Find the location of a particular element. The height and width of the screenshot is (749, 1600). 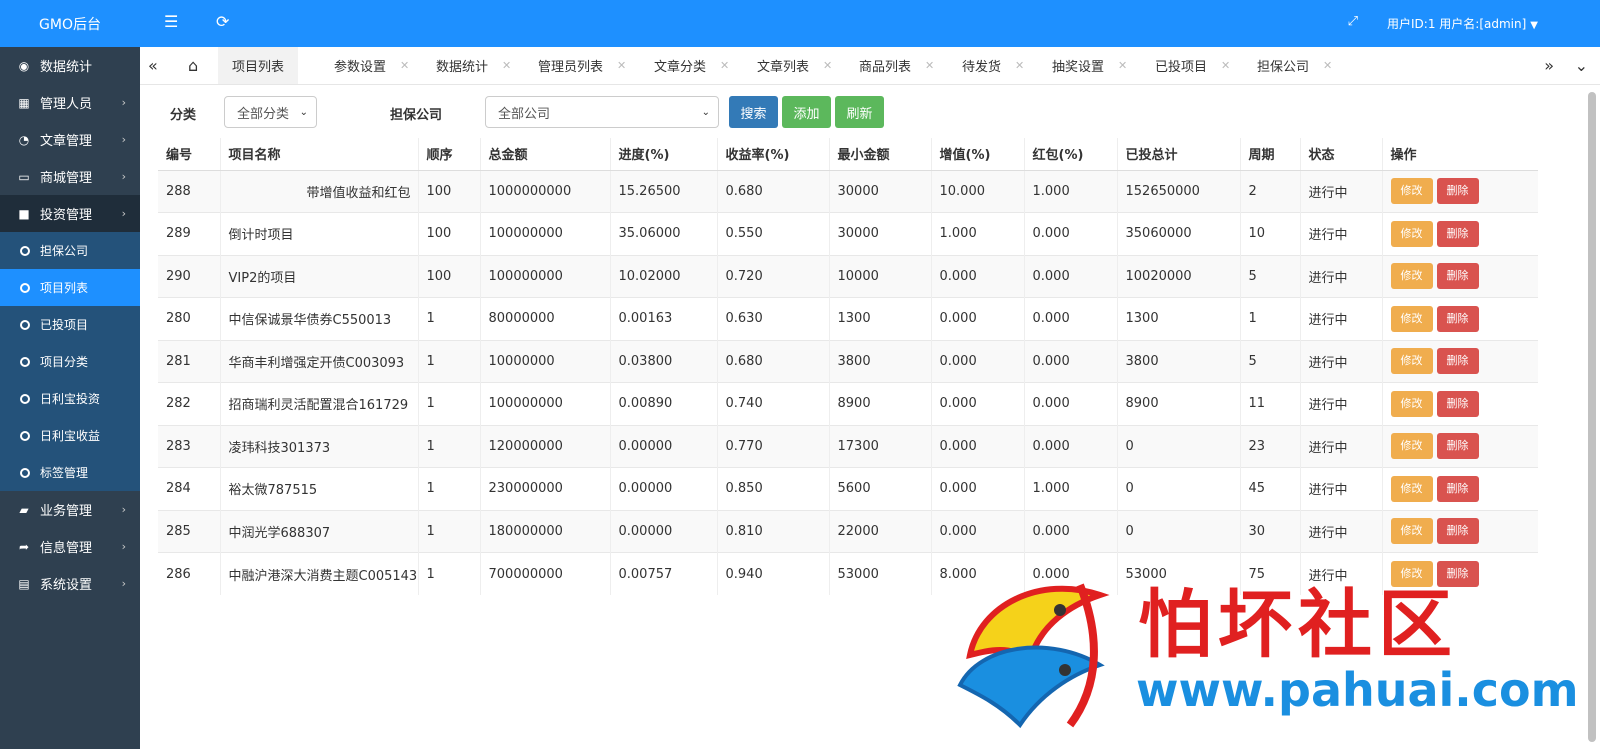

tab-item: 管理员列表 ✕ is located at coordinates (582, 65).